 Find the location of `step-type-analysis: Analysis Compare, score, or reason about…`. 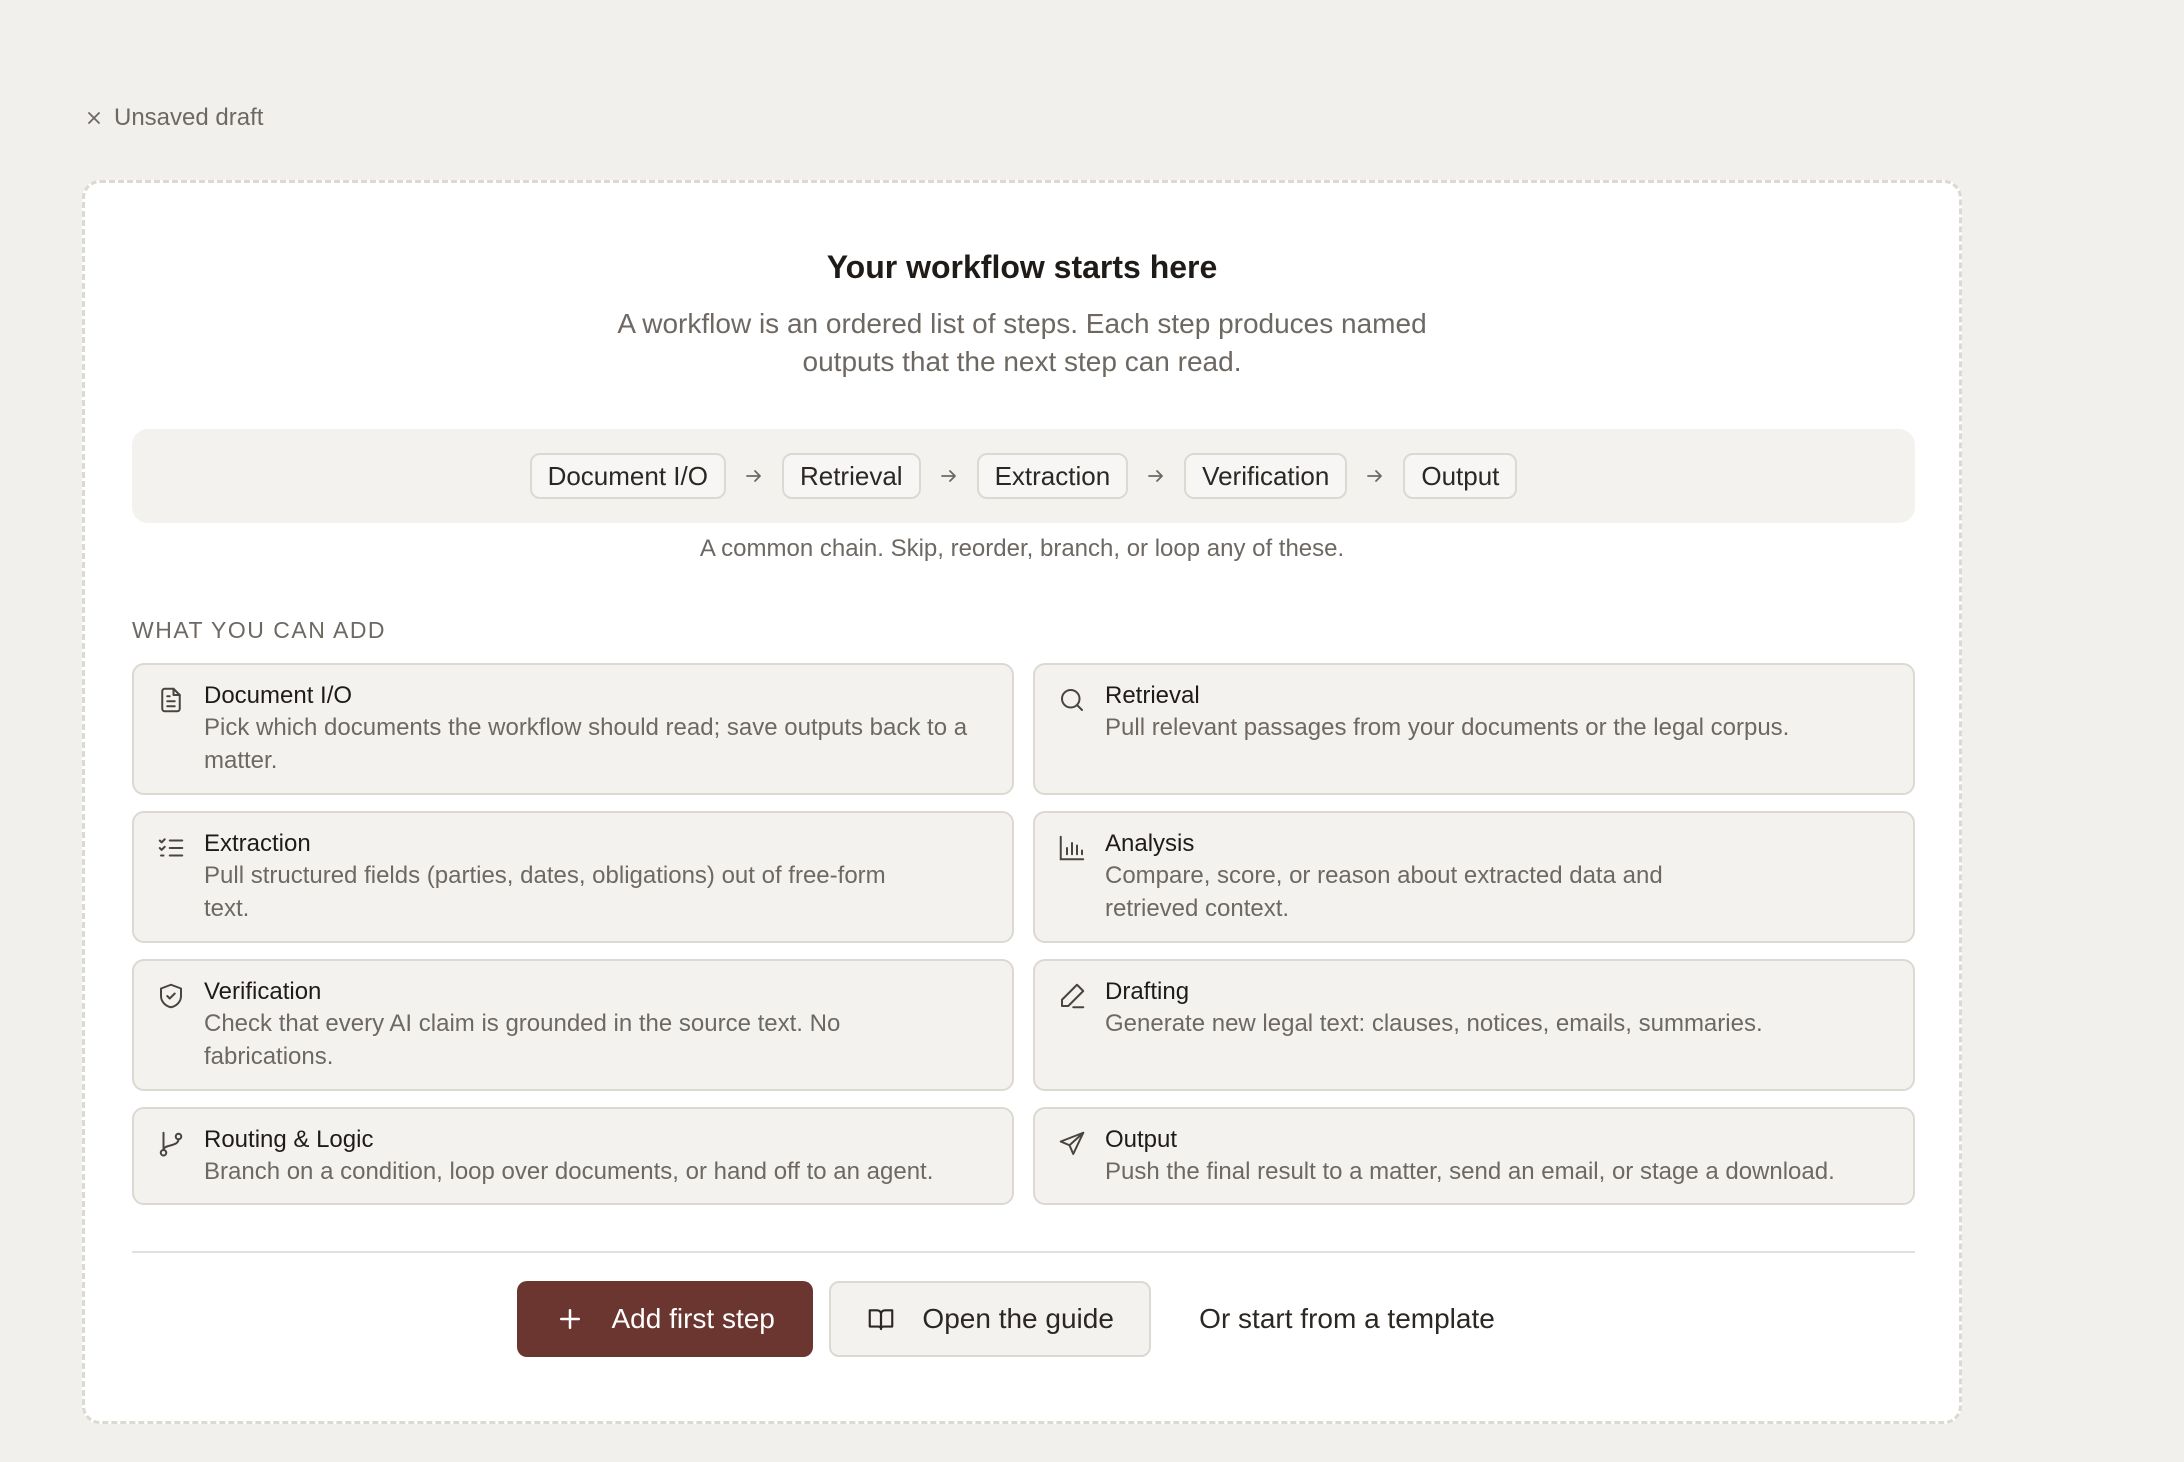

step-type-analysis: Analysis Compare, score, or reason about… is located at coordinates (1474, 877).